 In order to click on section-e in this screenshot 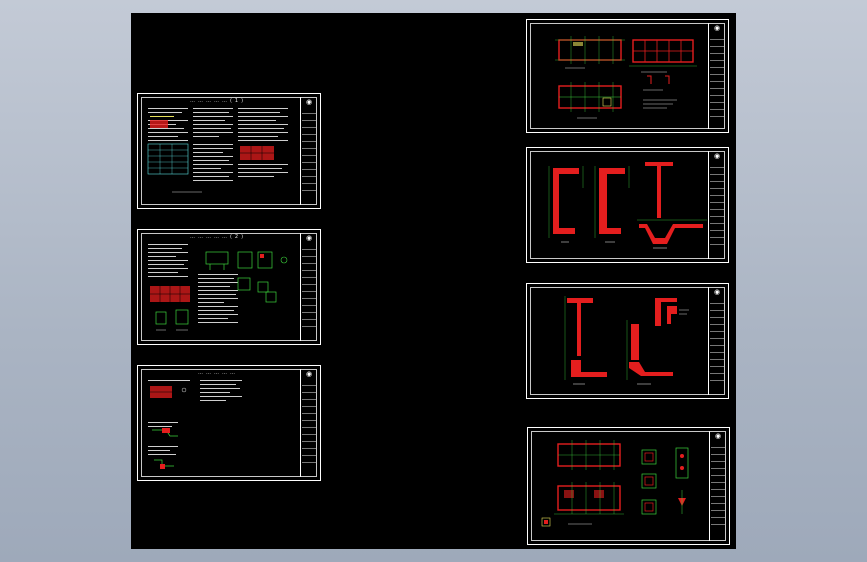, I will do `click(649, 352)`.